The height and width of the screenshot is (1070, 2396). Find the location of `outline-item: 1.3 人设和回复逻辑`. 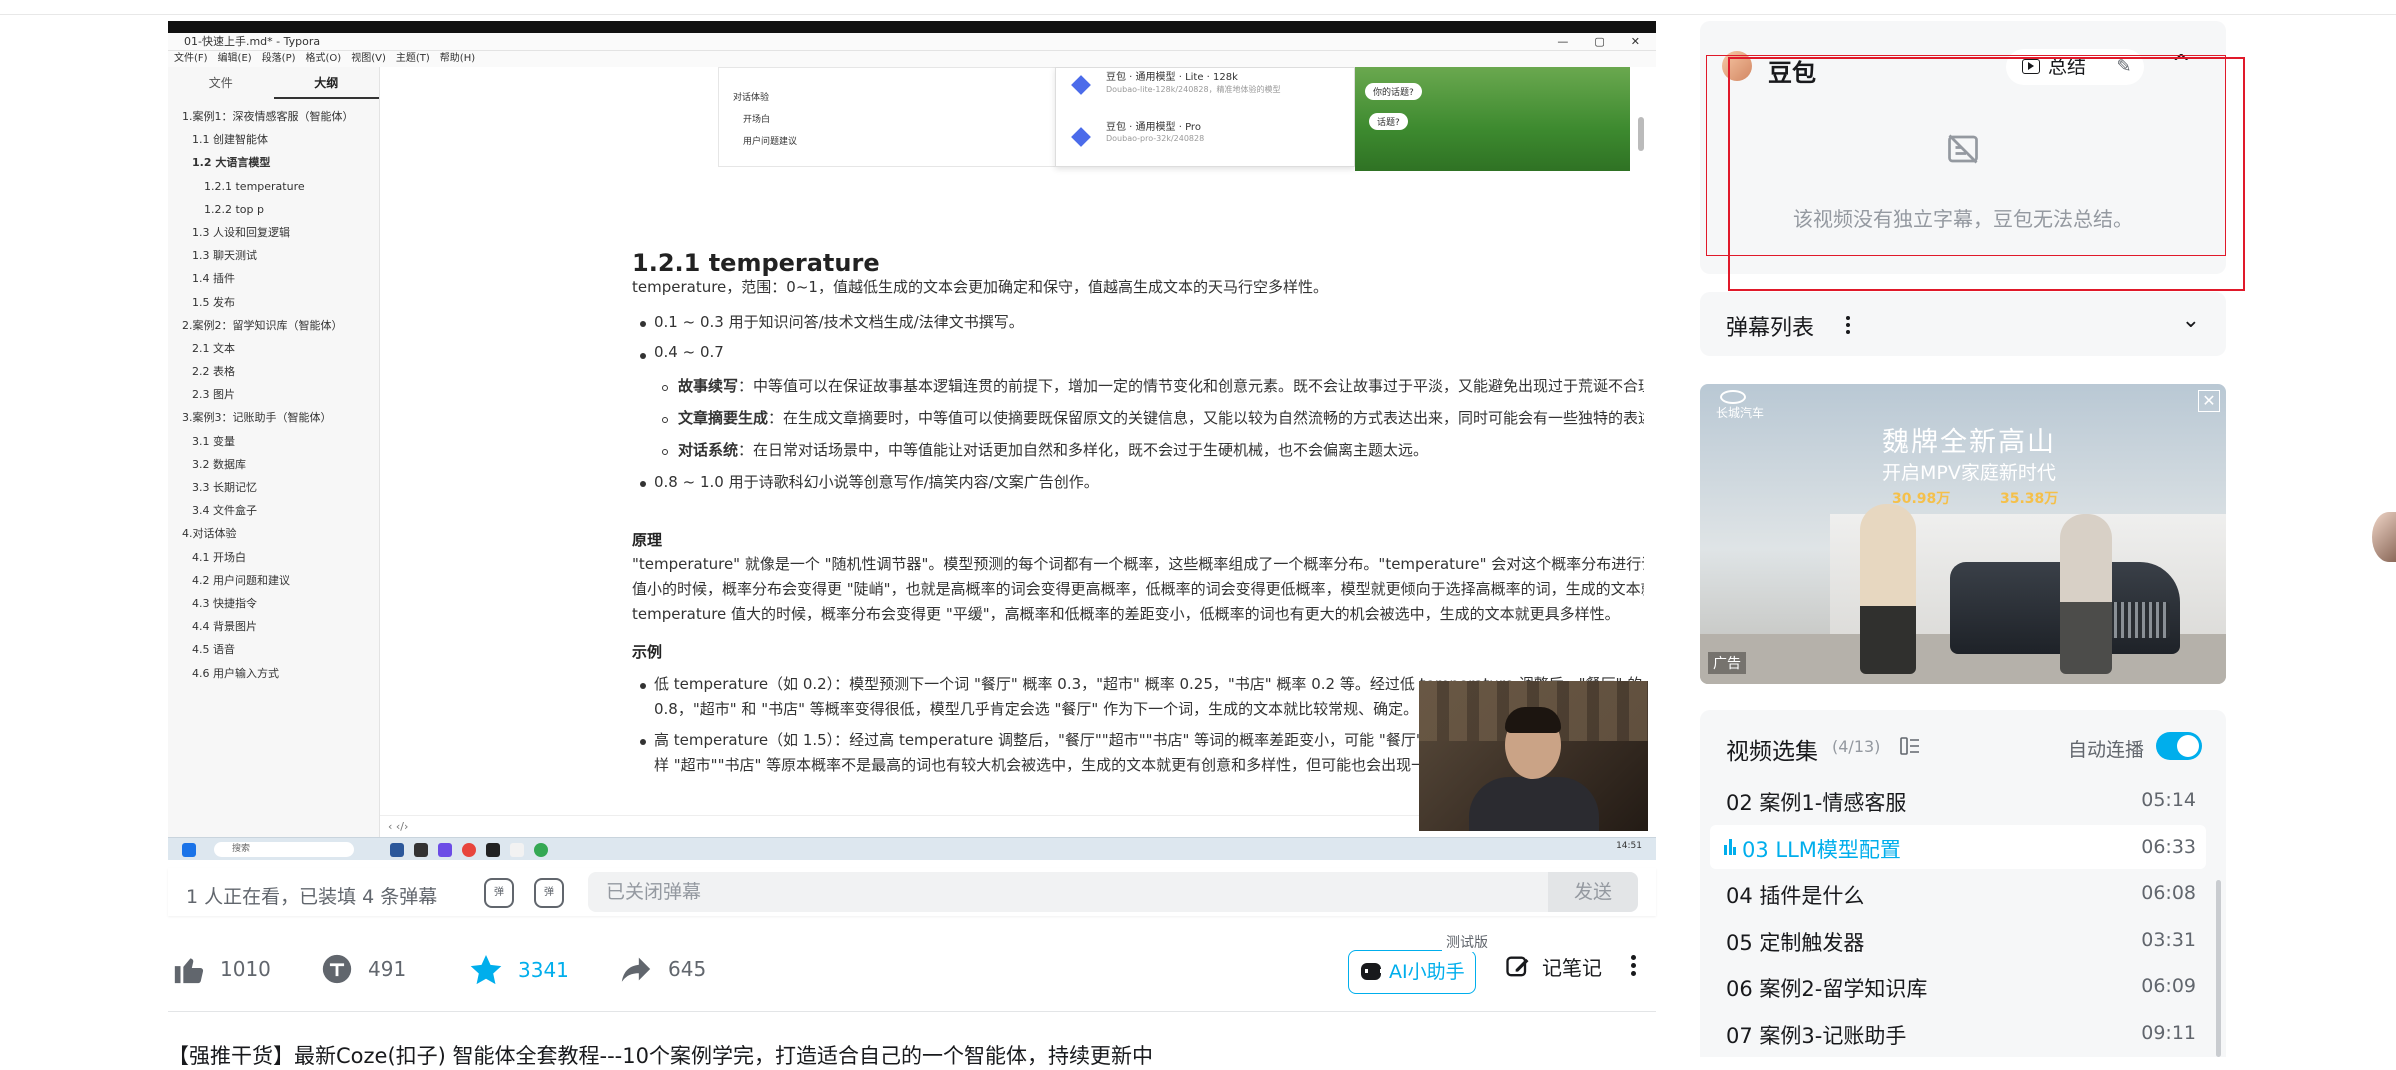

outline-item: 1.3 人设和回复逻辑 is located at coordinates (241, 232).